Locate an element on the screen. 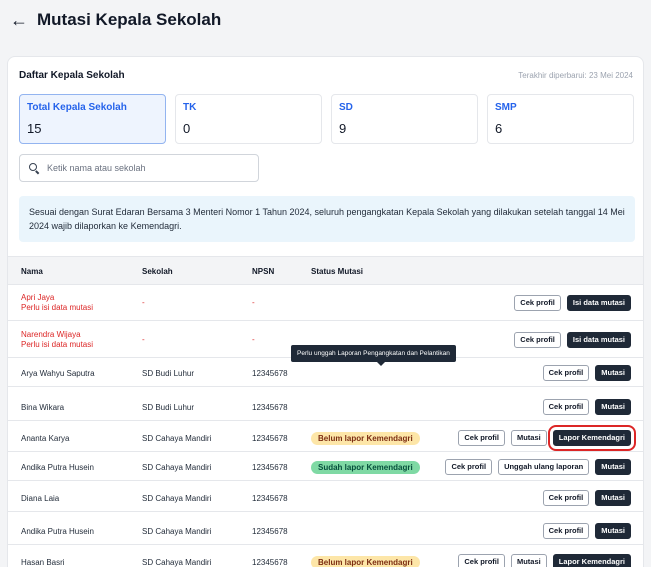  row-name: Narendra Wijaya is located at coordinates (51, 334).